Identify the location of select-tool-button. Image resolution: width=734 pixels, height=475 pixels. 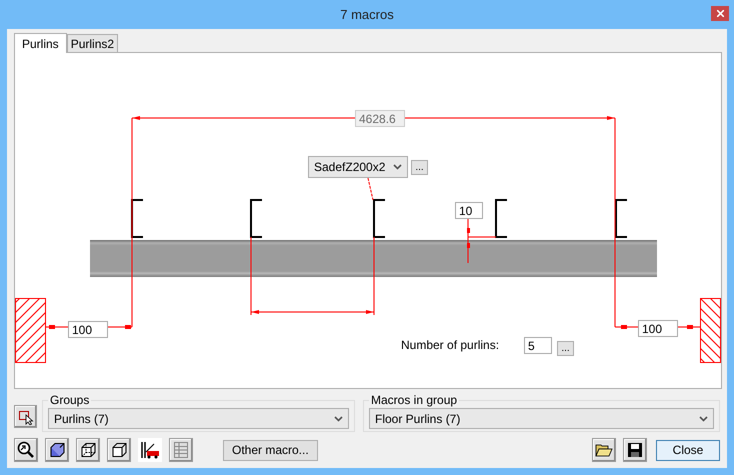
(25, 416).